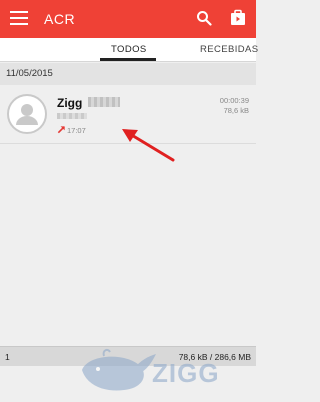 The image size is (320, 402). Describe the element at coordinates (104, 102) in the screenshot. I see `blurred-name` at that location.